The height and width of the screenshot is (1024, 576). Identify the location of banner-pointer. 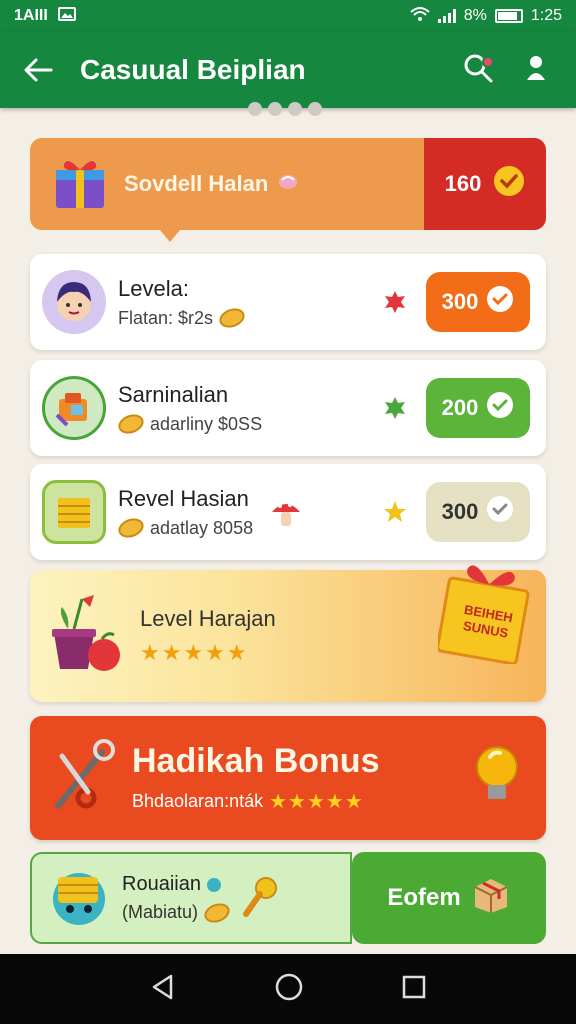
(170, 236).